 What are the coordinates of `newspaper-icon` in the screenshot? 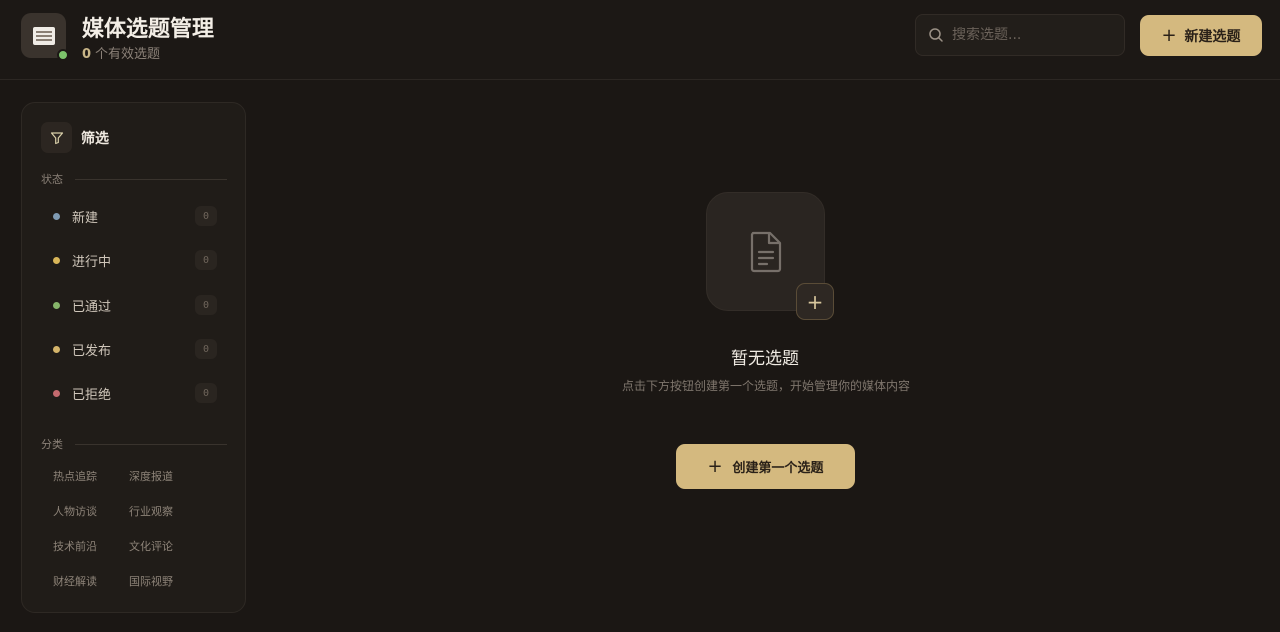 It's located at (43, 35).